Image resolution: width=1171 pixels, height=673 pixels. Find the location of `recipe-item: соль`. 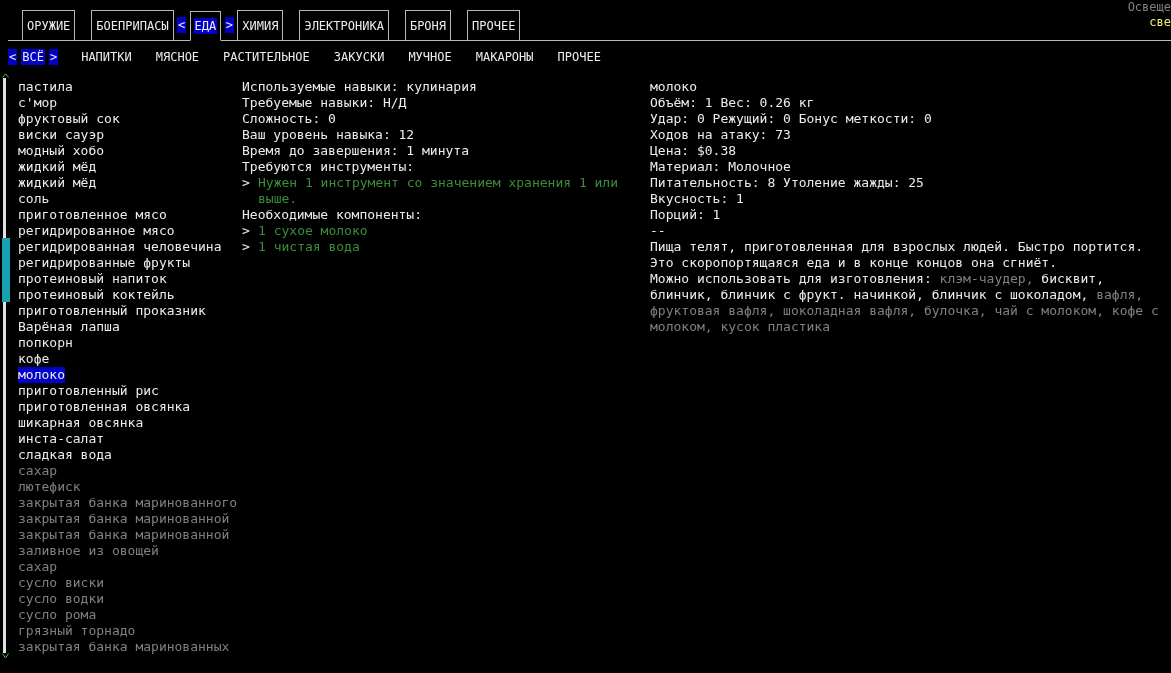

recipe-item: соль is located at coordinates (34, 199).